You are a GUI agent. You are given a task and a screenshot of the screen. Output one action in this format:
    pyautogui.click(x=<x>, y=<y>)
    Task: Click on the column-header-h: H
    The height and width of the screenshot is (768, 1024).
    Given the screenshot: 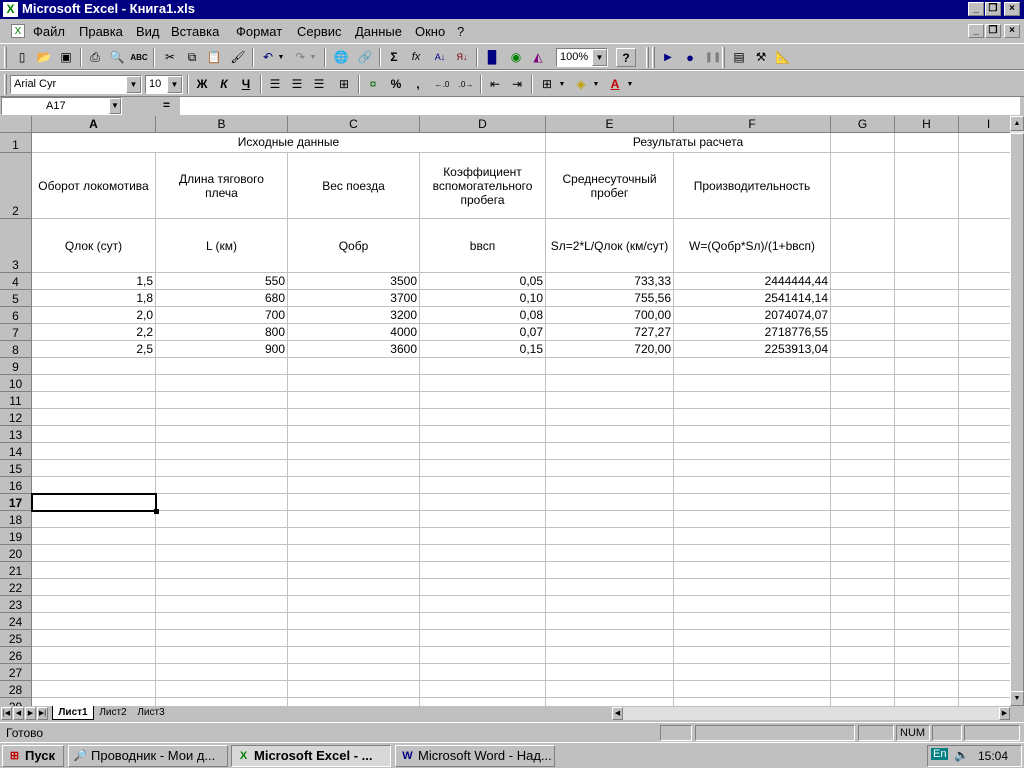 What is the action you would take?
    pyautogui.click(x=927, y=124)
    